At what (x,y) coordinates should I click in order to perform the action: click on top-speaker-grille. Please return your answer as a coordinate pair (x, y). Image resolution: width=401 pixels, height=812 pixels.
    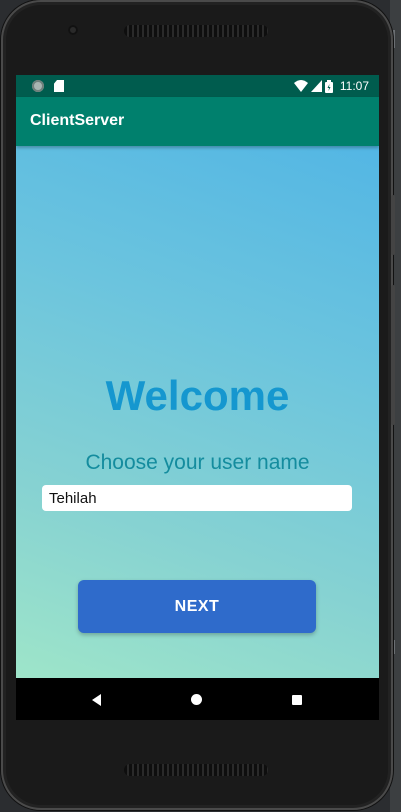
    Looking at the image, I should click on (196, 31).